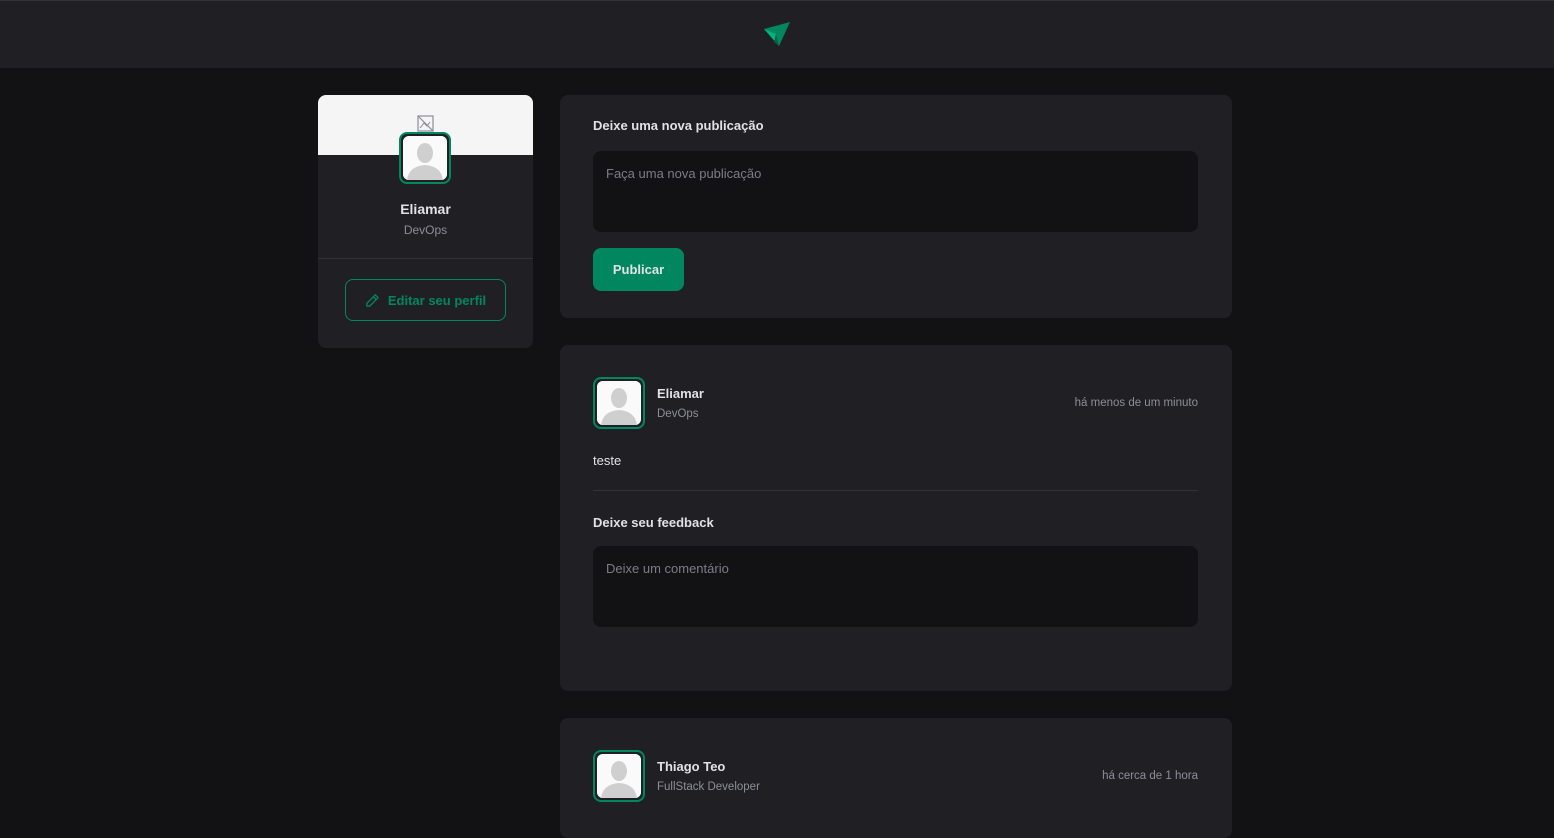  I want to click on post-content: teste, so click(607, 460).